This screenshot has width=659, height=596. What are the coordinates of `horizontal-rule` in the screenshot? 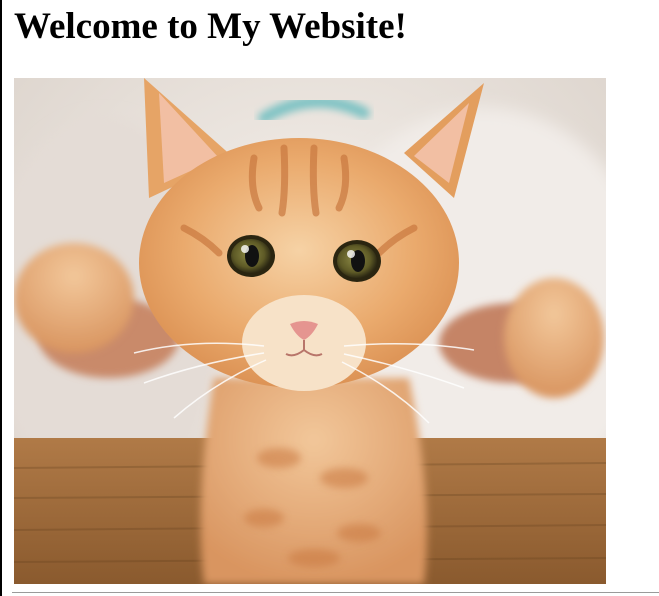 It's located at (335, 592).